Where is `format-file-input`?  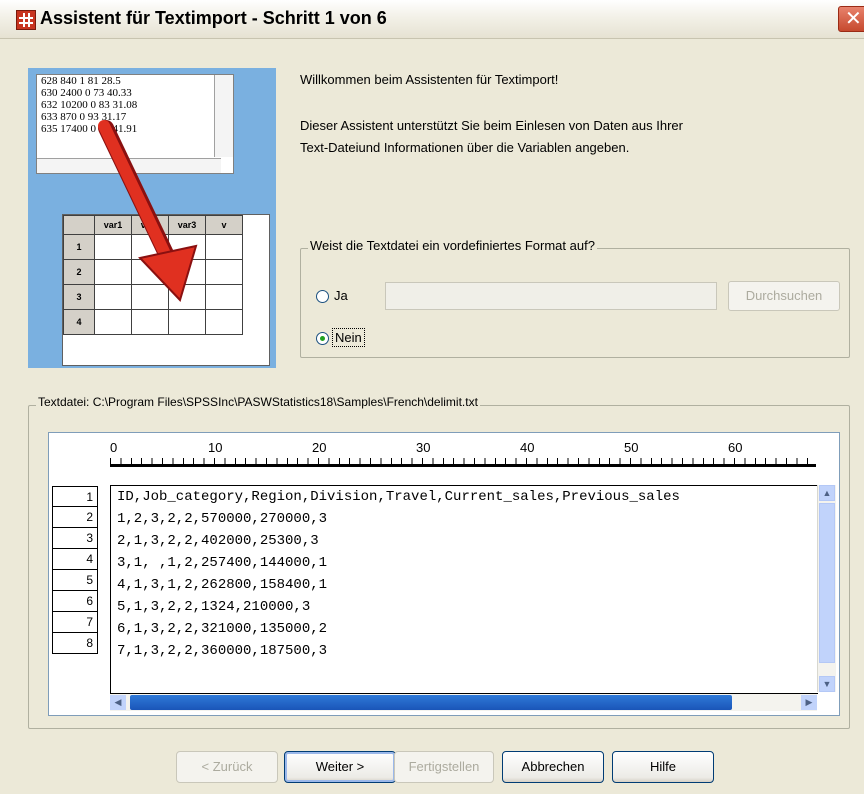
format-file-input is located at coordinates (551, 296).